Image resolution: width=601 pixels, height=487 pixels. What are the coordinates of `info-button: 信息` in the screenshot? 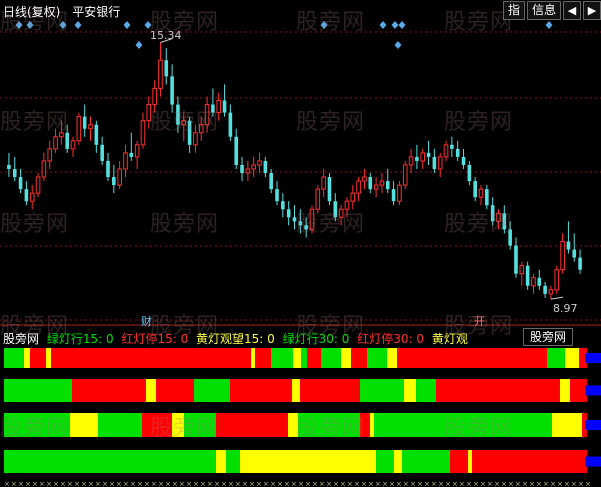 It's located at (543, 10).